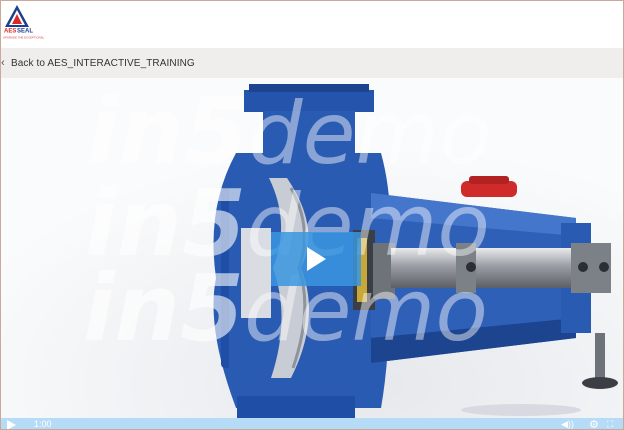  What do you see at coordinates (567, 424) in the screenshot?
I see `volume-icon: ◀))` at bounding box center [567, 424].